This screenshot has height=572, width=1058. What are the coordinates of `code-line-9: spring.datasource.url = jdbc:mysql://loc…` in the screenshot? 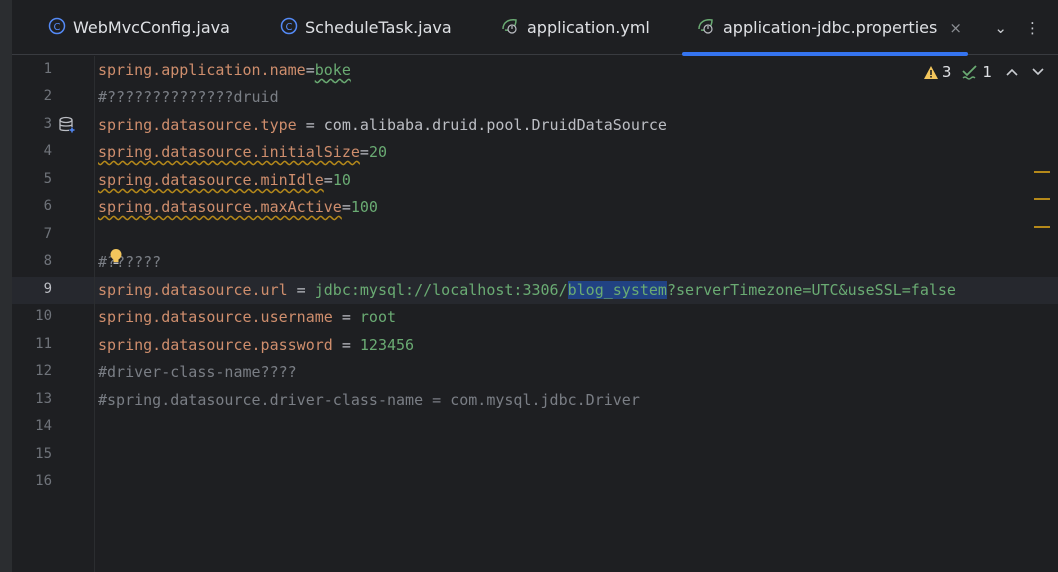 It's located at (527, 290).